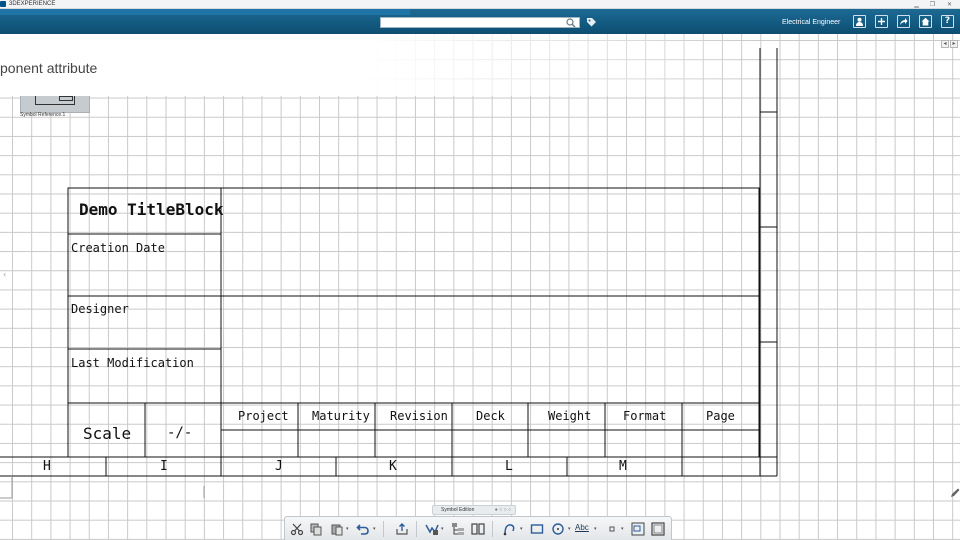  What do you see at coordinates (4, 274) in the screenshot?
I see `side-panel-toggle-icon: ‹` at bounding box center [4, 274].